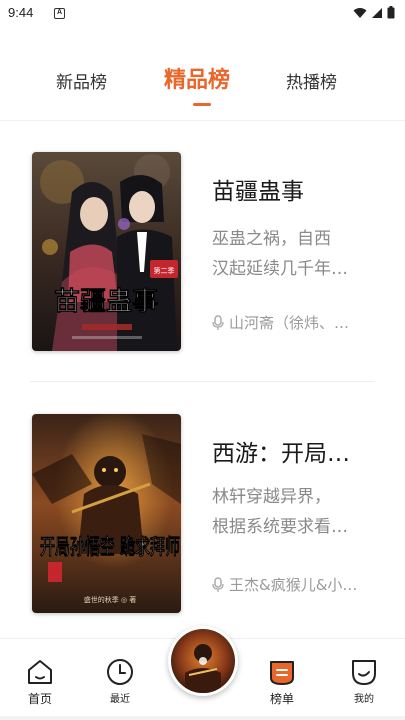 The image size is (405, 720). What do you see at coordinates (202, 120) in the screenshot?
I see `tabs-divider` at bounding box center [202, 120].